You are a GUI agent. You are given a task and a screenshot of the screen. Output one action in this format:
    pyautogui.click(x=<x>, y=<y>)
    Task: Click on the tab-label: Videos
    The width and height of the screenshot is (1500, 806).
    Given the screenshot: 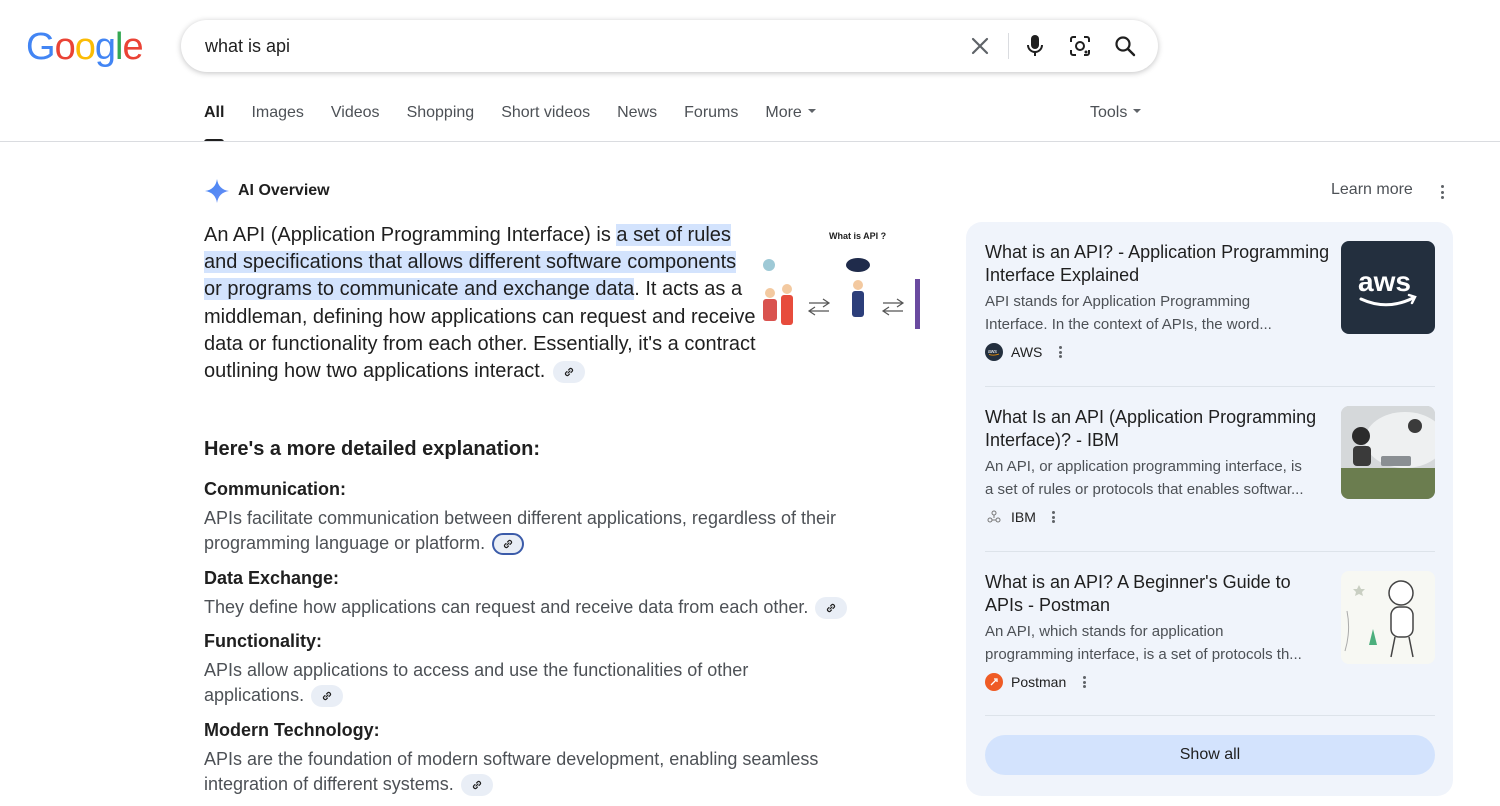 What is the action you would take?
    pyautogui.click(x=355, y=112)
    